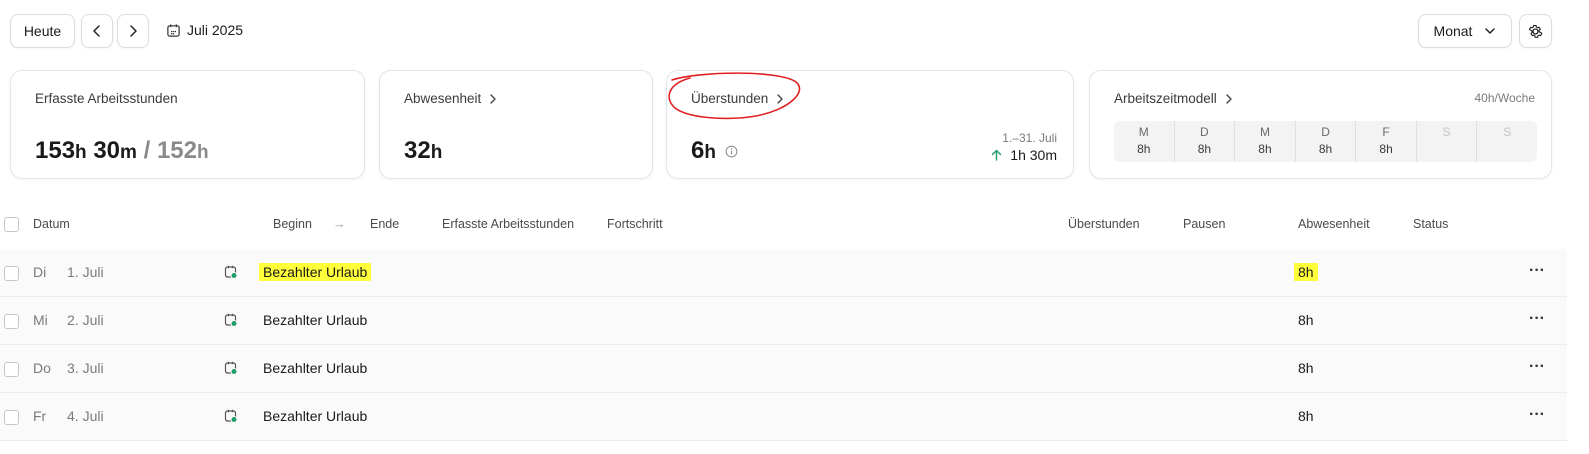 This screenshot has width=1589, height=454. I want to click on row-weekday: Di, so click(40, 272).